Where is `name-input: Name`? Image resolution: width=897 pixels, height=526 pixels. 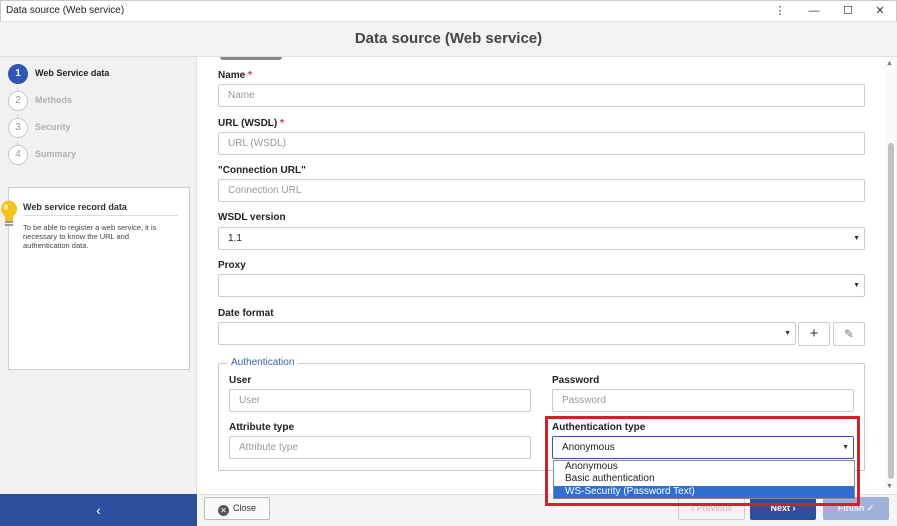
name-input: Name is located at coordinates (541, 95).